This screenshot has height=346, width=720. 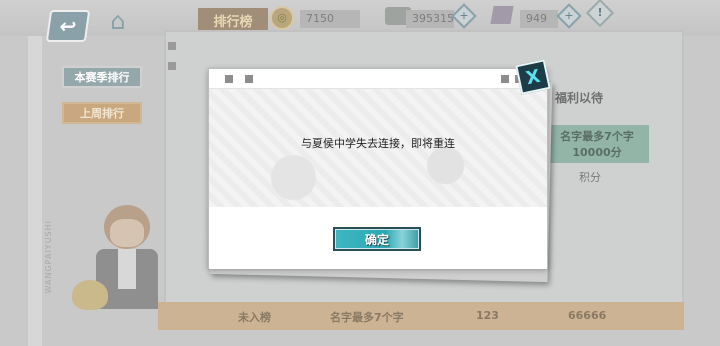 What do you see at coordinates (502, 15) in the screenshot?
I see `gem-icon` at bounding box center [502, 15].